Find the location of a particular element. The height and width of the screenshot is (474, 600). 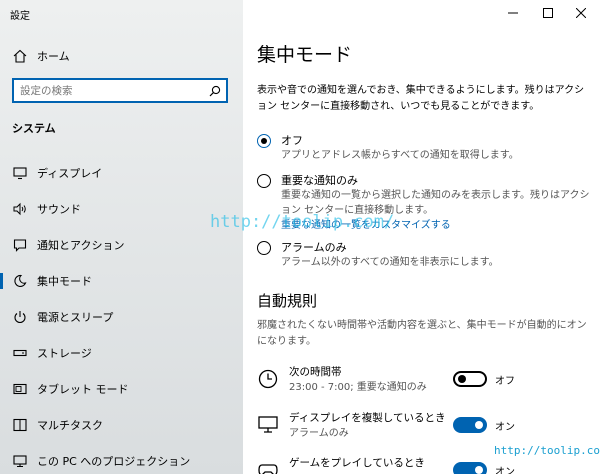

sidebar-item-power: 電源とスリープ is located at coordinates (121, 317).